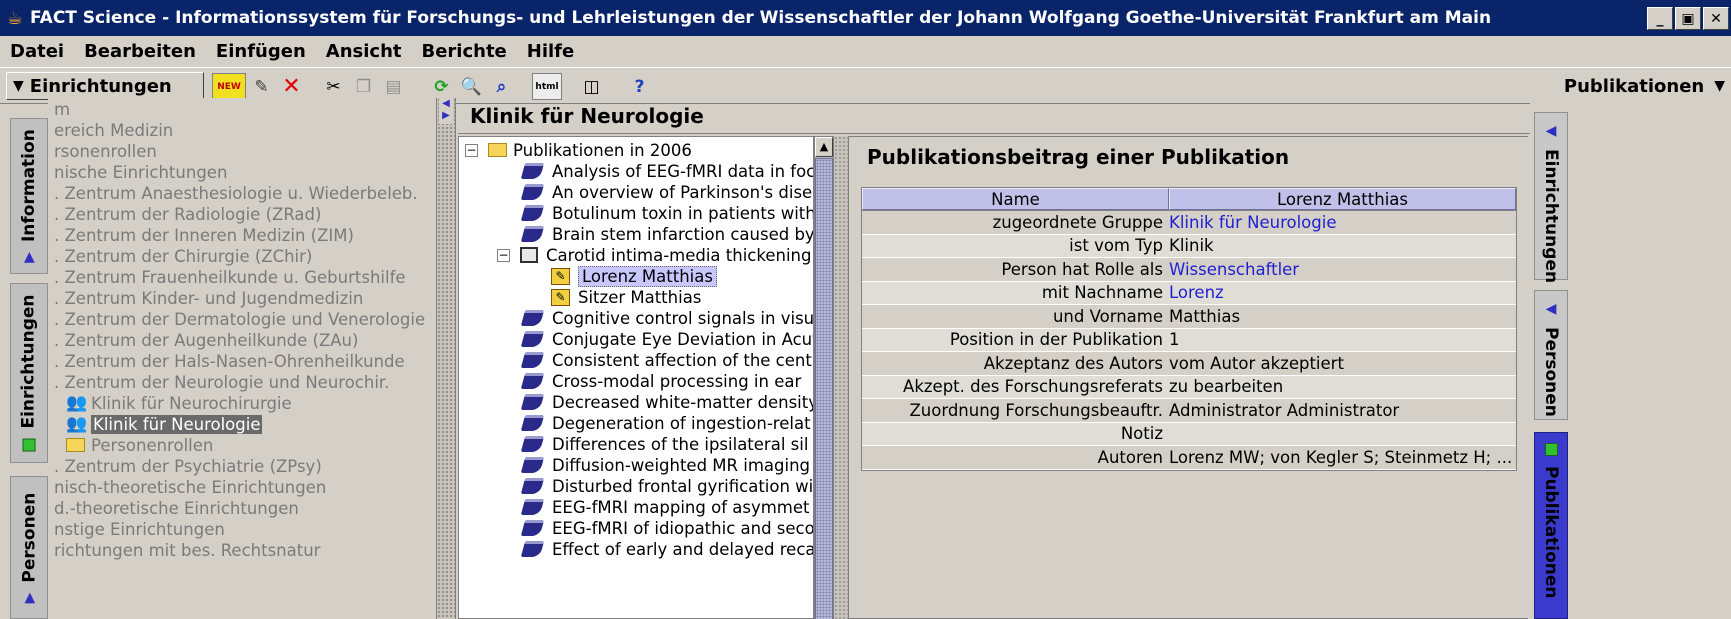 This screenshot has height=619, width=1731. Describe the element at coordinates (1205, 316) in the screenshot. I see `row-value: Matthias` at that location.